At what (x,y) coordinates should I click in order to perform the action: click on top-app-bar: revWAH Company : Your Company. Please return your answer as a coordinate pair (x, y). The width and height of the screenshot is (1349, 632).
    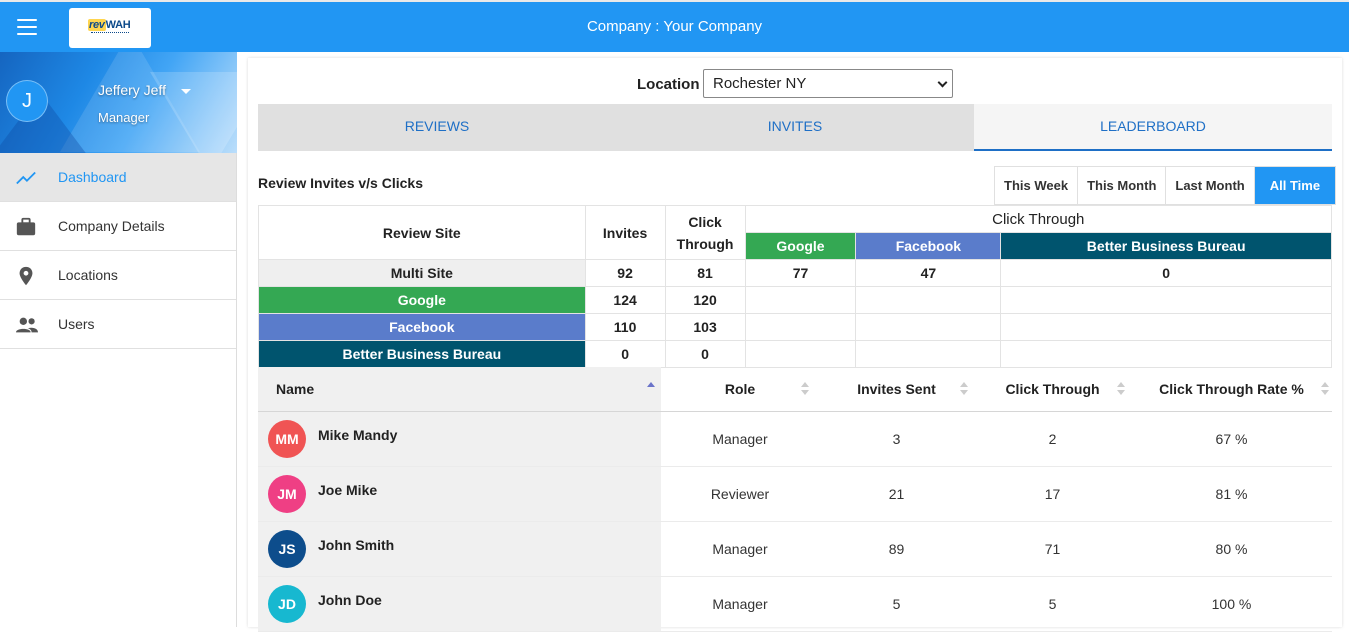
    Looking at the image, I should click on (674, 26).